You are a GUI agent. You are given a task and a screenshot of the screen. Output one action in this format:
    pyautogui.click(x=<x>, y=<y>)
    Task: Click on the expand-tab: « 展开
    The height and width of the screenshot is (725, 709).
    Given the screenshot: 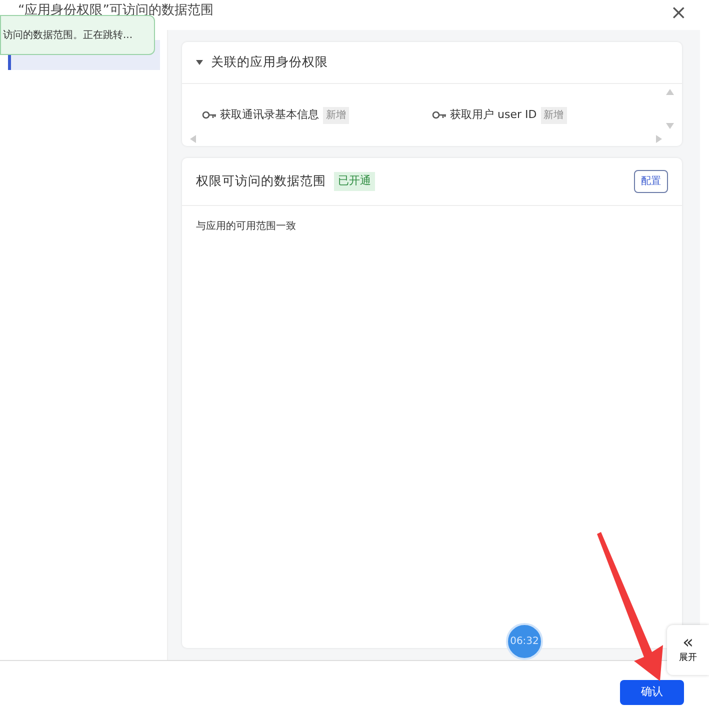 What is the action you would take?
    pyautogui.click(x=688, y=650)
    